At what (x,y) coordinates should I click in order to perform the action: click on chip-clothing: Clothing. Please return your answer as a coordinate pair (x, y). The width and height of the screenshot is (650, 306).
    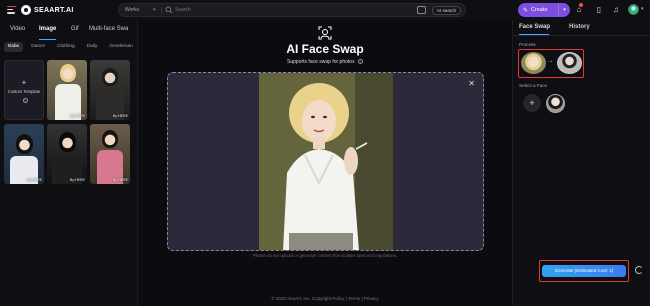
    Looking at the image, I should click on (66, 47).